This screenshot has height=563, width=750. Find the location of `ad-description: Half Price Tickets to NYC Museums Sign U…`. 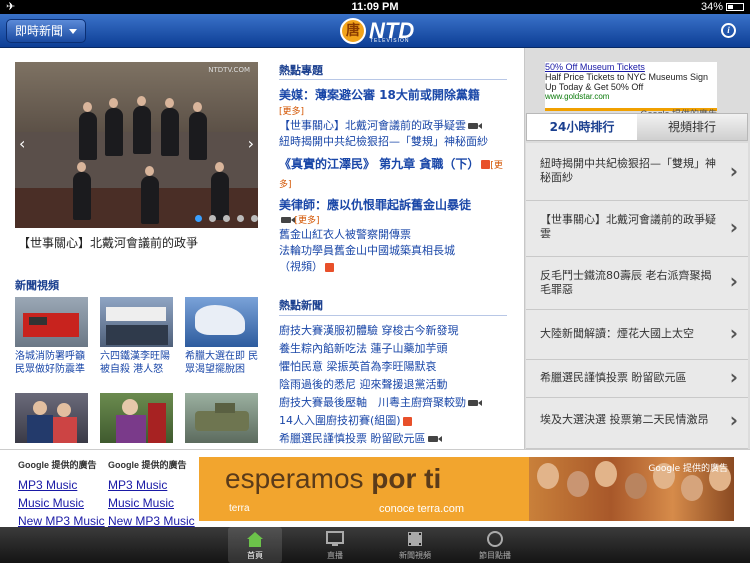

ad-description: Half Price Tickets to NYC Museums Sign U… is located at coordinates (627, 82).